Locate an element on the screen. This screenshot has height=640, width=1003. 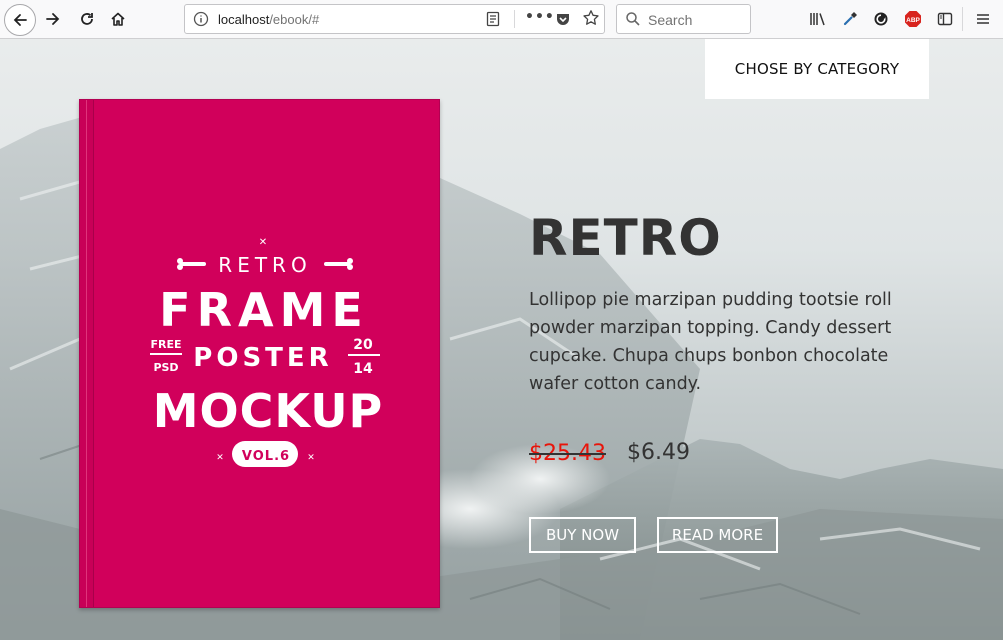
search-bar: Search is located at coordinates (683, 19).